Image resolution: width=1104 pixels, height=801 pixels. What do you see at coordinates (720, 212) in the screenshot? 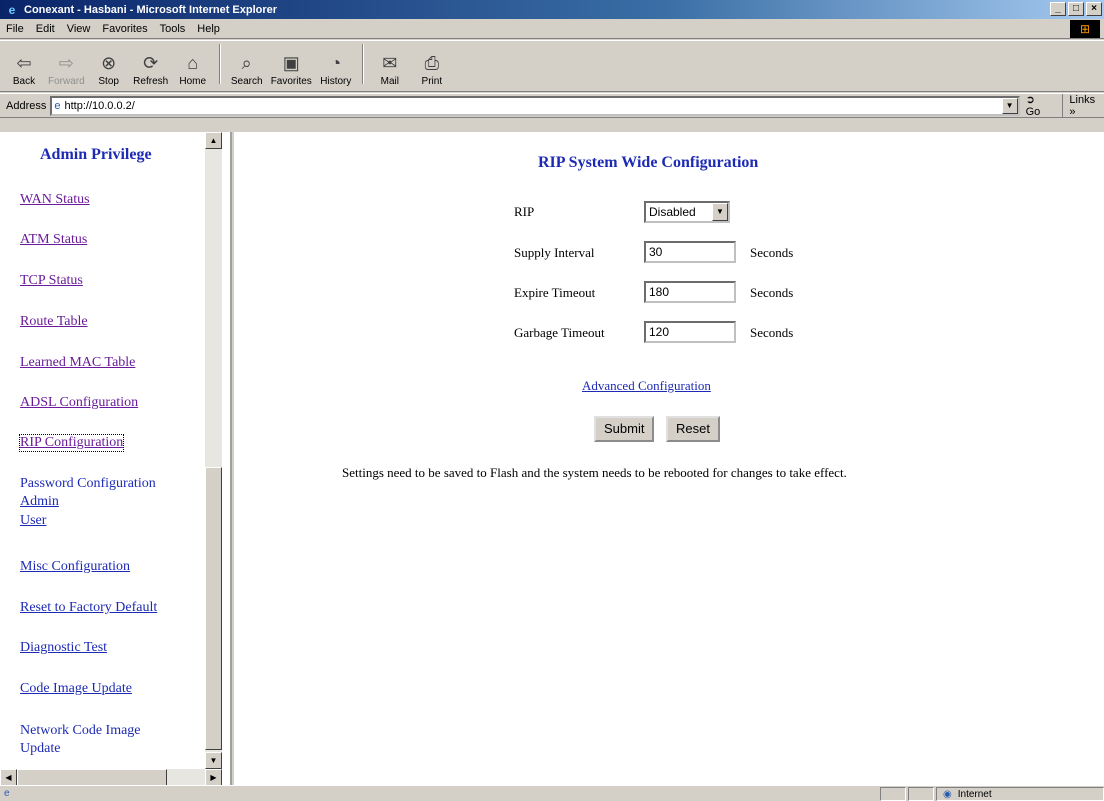
I see `chevron-down-icon: ▼` at bounding box center [720, 212].